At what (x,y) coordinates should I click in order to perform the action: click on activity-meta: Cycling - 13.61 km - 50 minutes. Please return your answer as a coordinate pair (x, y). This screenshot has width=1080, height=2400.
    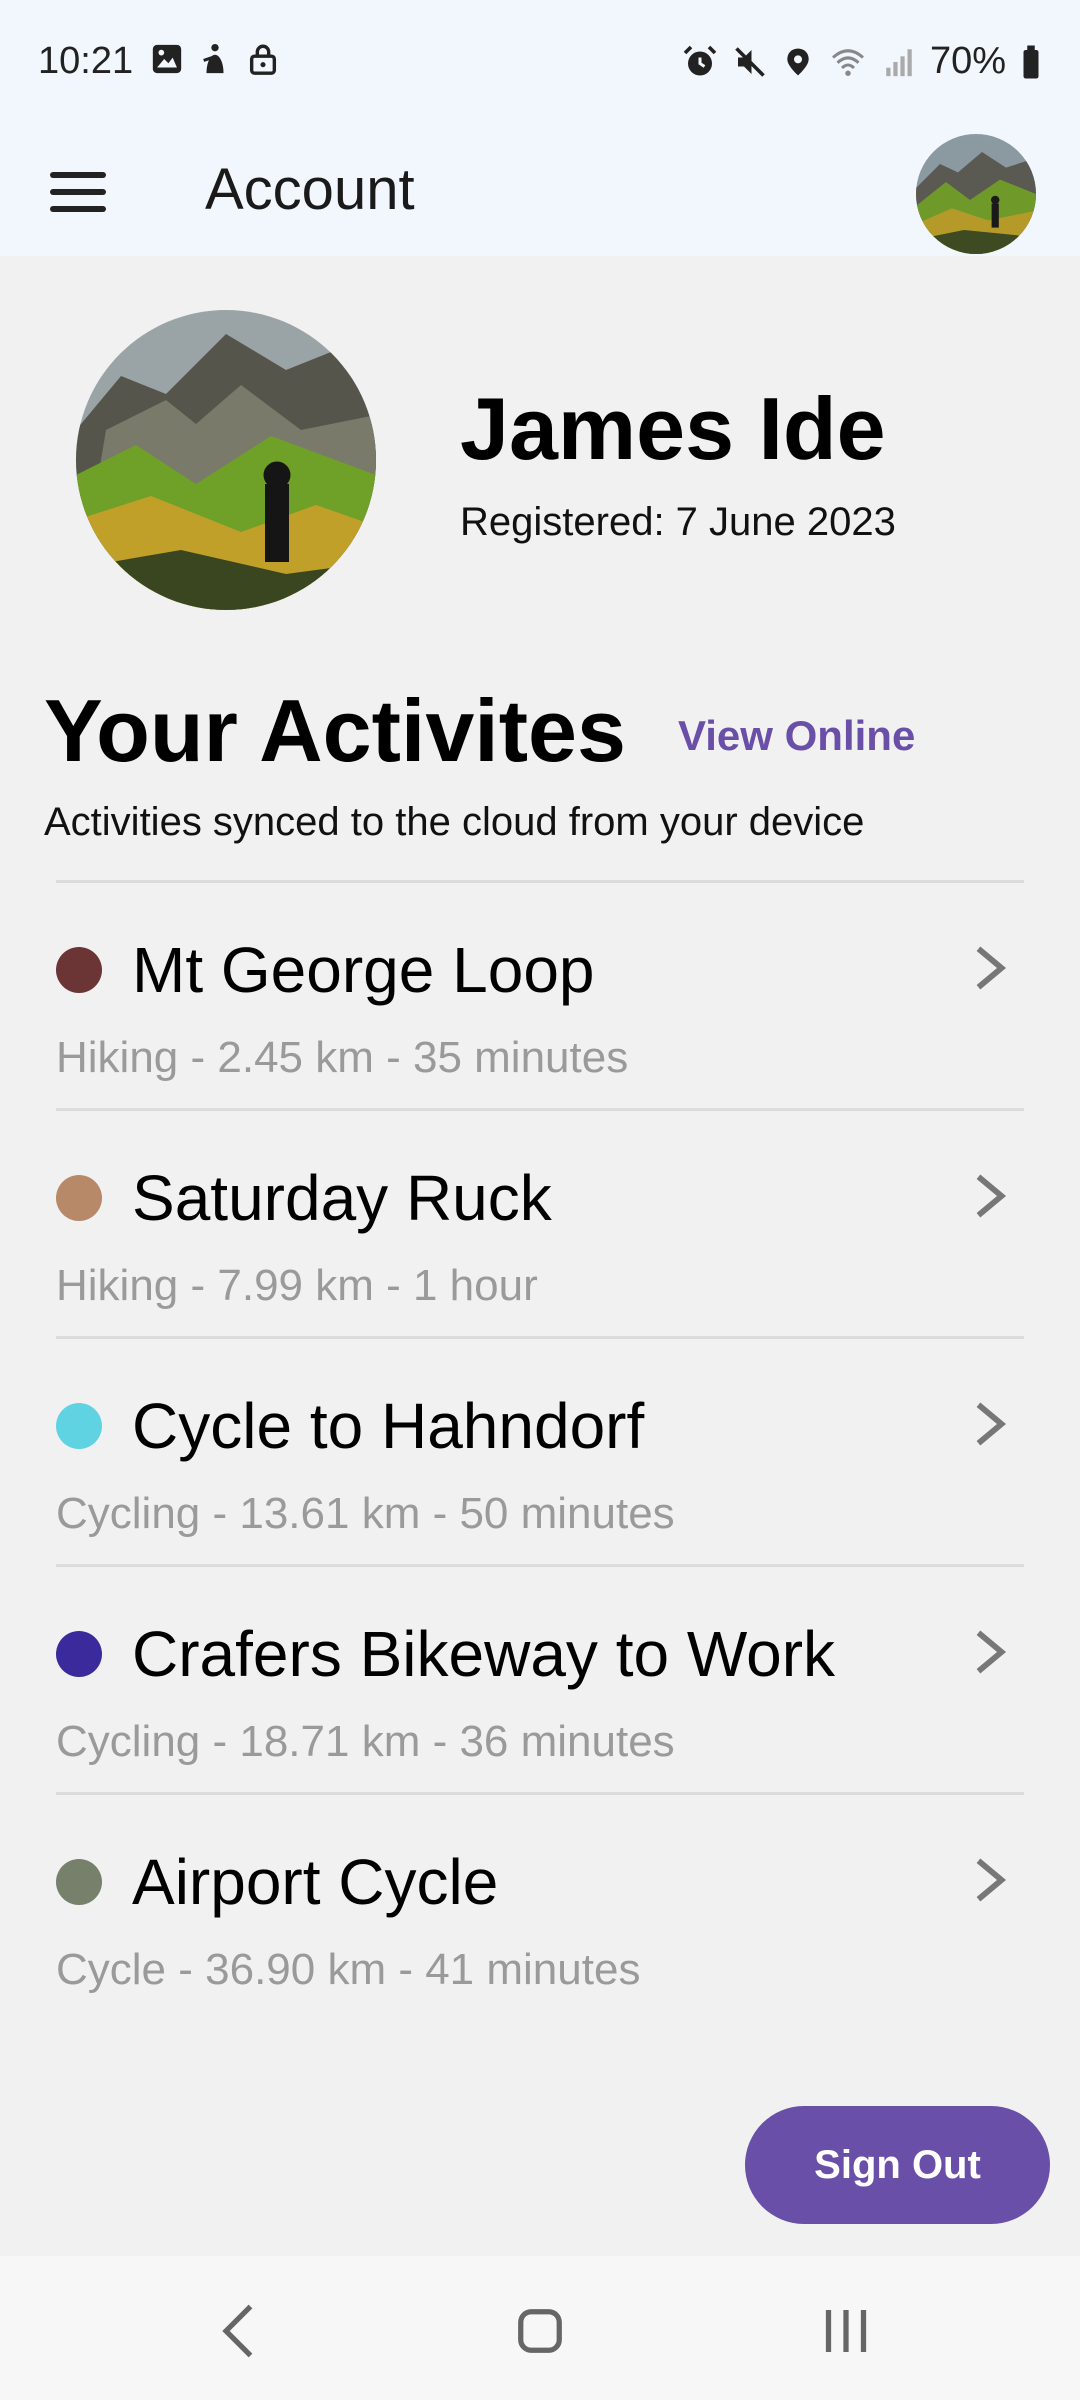
    Looking at the image, I should click on (365, 1513).